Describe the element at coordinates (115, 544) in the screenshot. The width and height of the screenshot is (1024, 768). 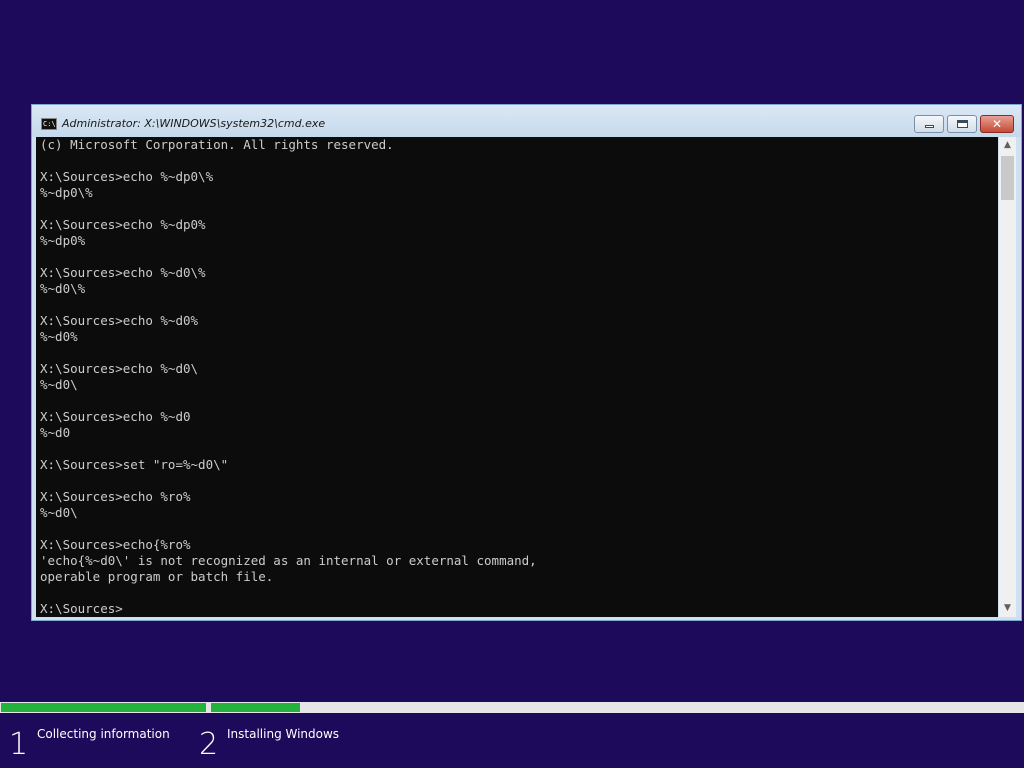
I see `console-line: X:\Sources>echo{%ro%` at that location.